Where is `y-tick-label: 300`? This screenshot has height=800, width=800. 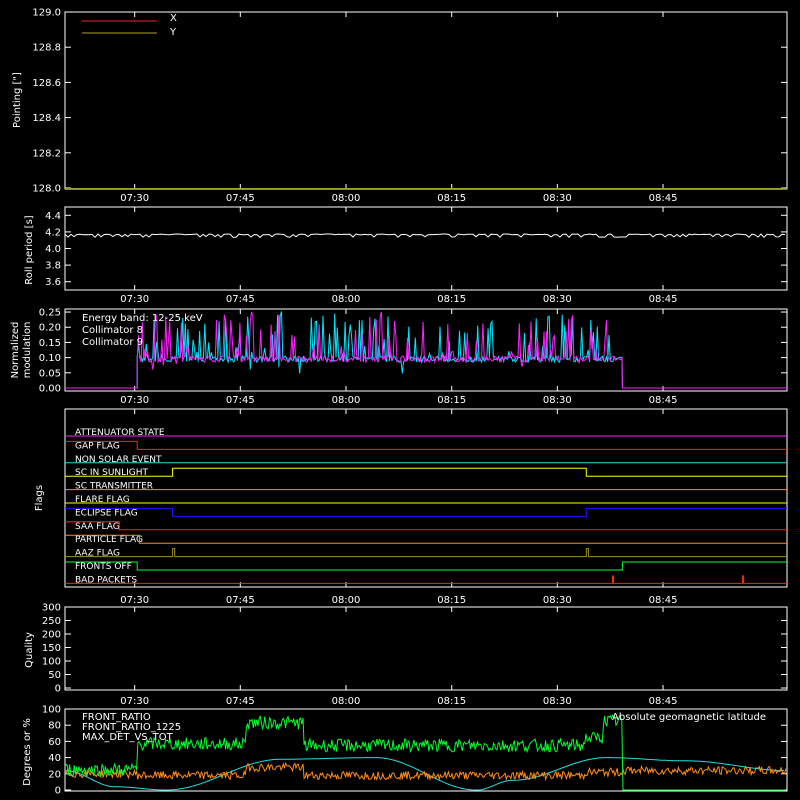
y-tick-label: 300 is located at coordinates (51, 608).